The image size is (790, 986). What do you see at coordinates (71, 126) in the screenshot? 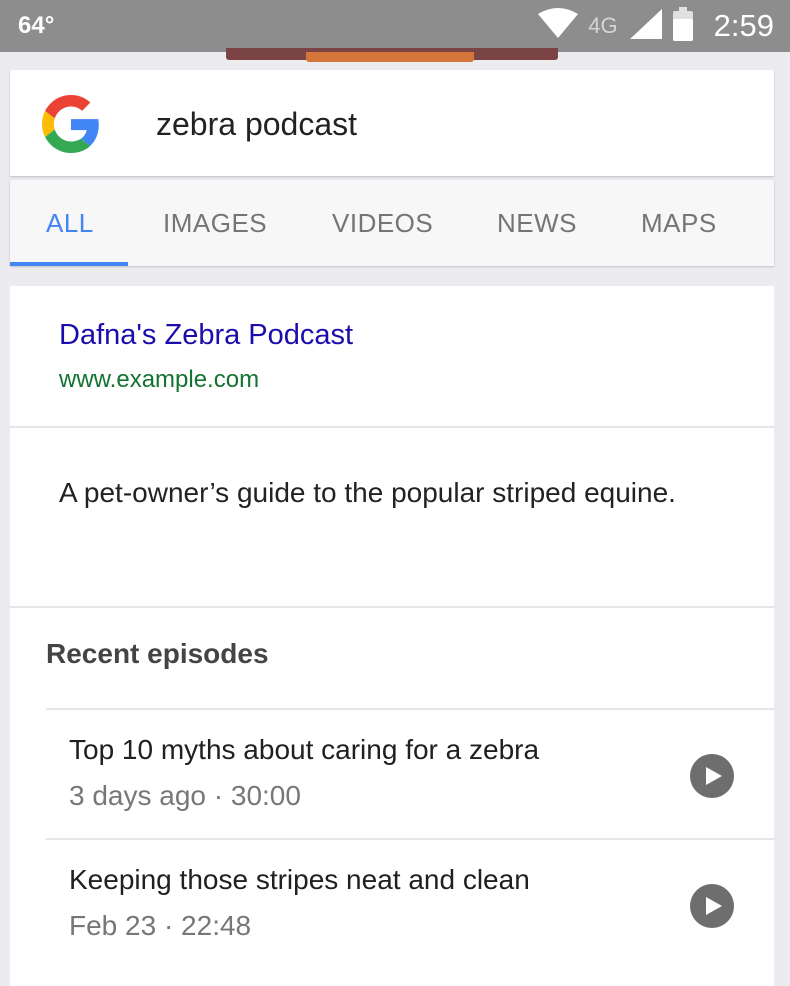
I see `google-logo-icon` at bounding box center [71, 126].